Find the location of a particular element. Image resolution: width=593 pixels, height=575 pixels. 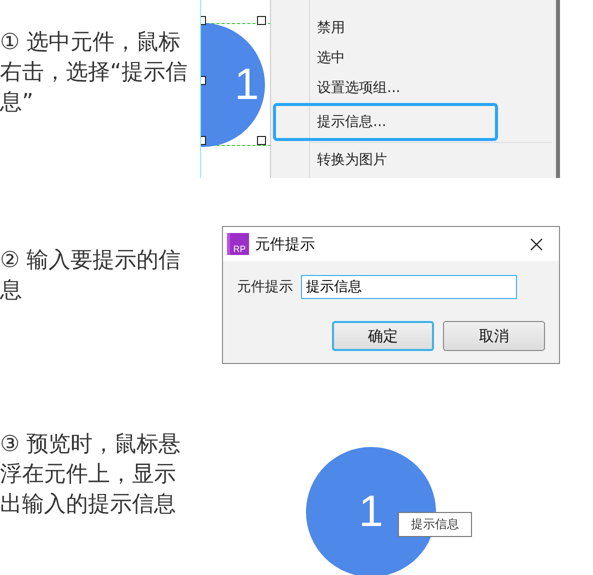

close-icon is located at coordinates (536, 244).